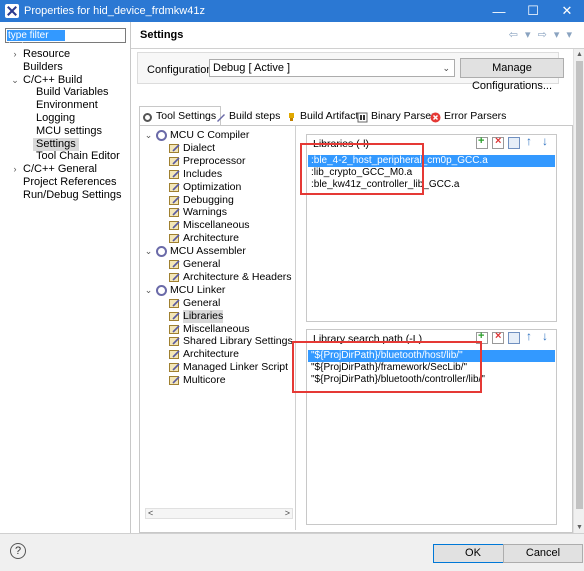 This screenshot has height=571, width=584. What do you see at coordinates (431, 368) in the screenshot?
I see `list-item: "${ProjDirPath}/framework/SecLib/"` at bounding box center [431, 368].